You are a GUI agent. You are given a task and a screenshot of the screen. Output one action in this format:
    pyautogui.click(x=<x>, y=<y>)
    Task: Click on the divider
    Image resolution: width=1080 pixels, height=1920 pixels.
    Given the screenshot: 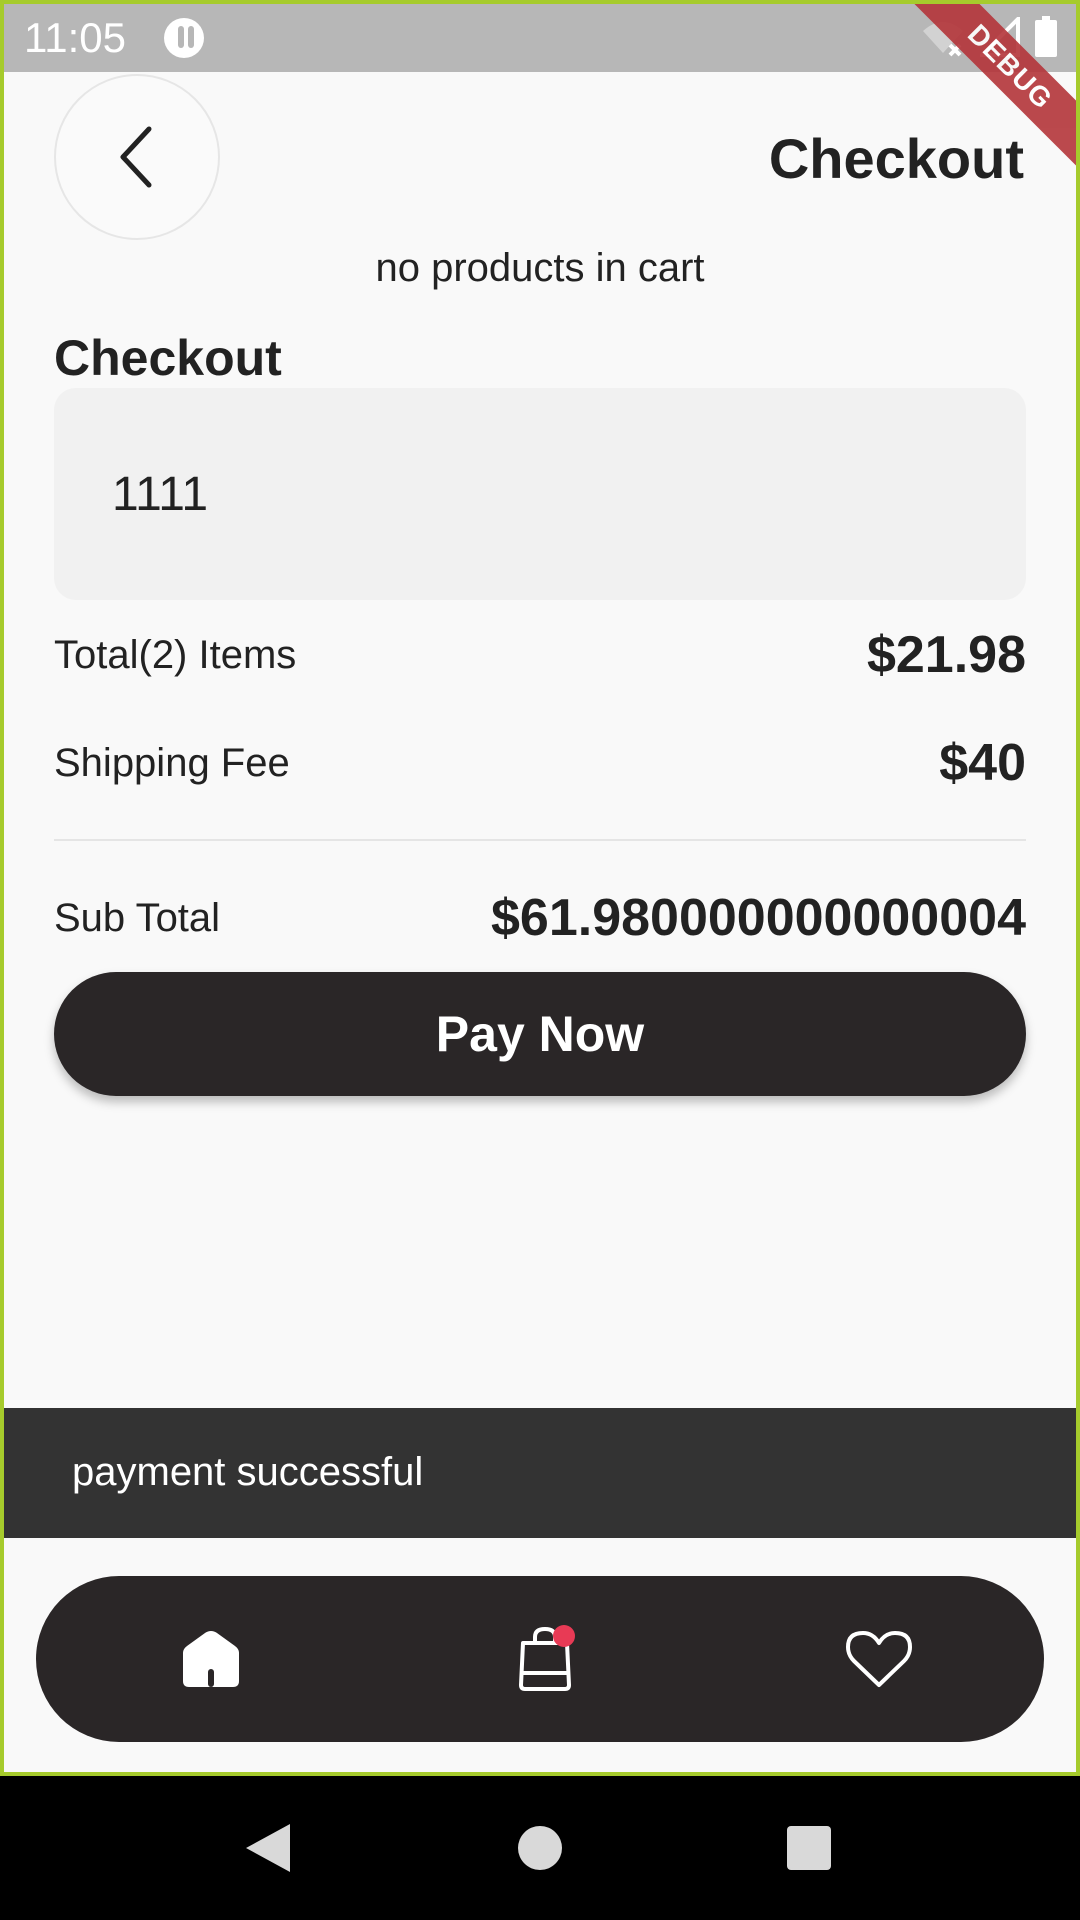 What is the action you would take?
    pyautogui.click(x=540, y=840)
    